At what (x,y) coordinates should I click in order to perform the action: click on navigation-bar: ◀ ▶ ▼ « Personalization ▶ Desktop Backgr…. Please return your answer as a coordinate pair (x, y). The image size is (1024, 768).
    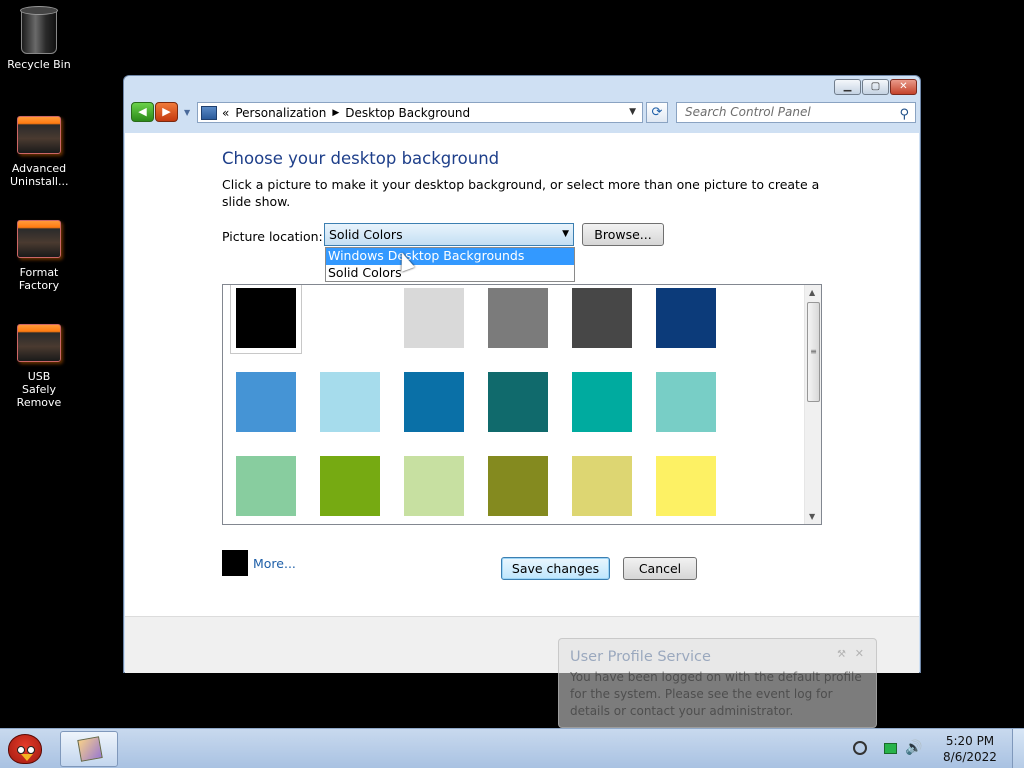
    Looking at the image, I should click on (522, 114).